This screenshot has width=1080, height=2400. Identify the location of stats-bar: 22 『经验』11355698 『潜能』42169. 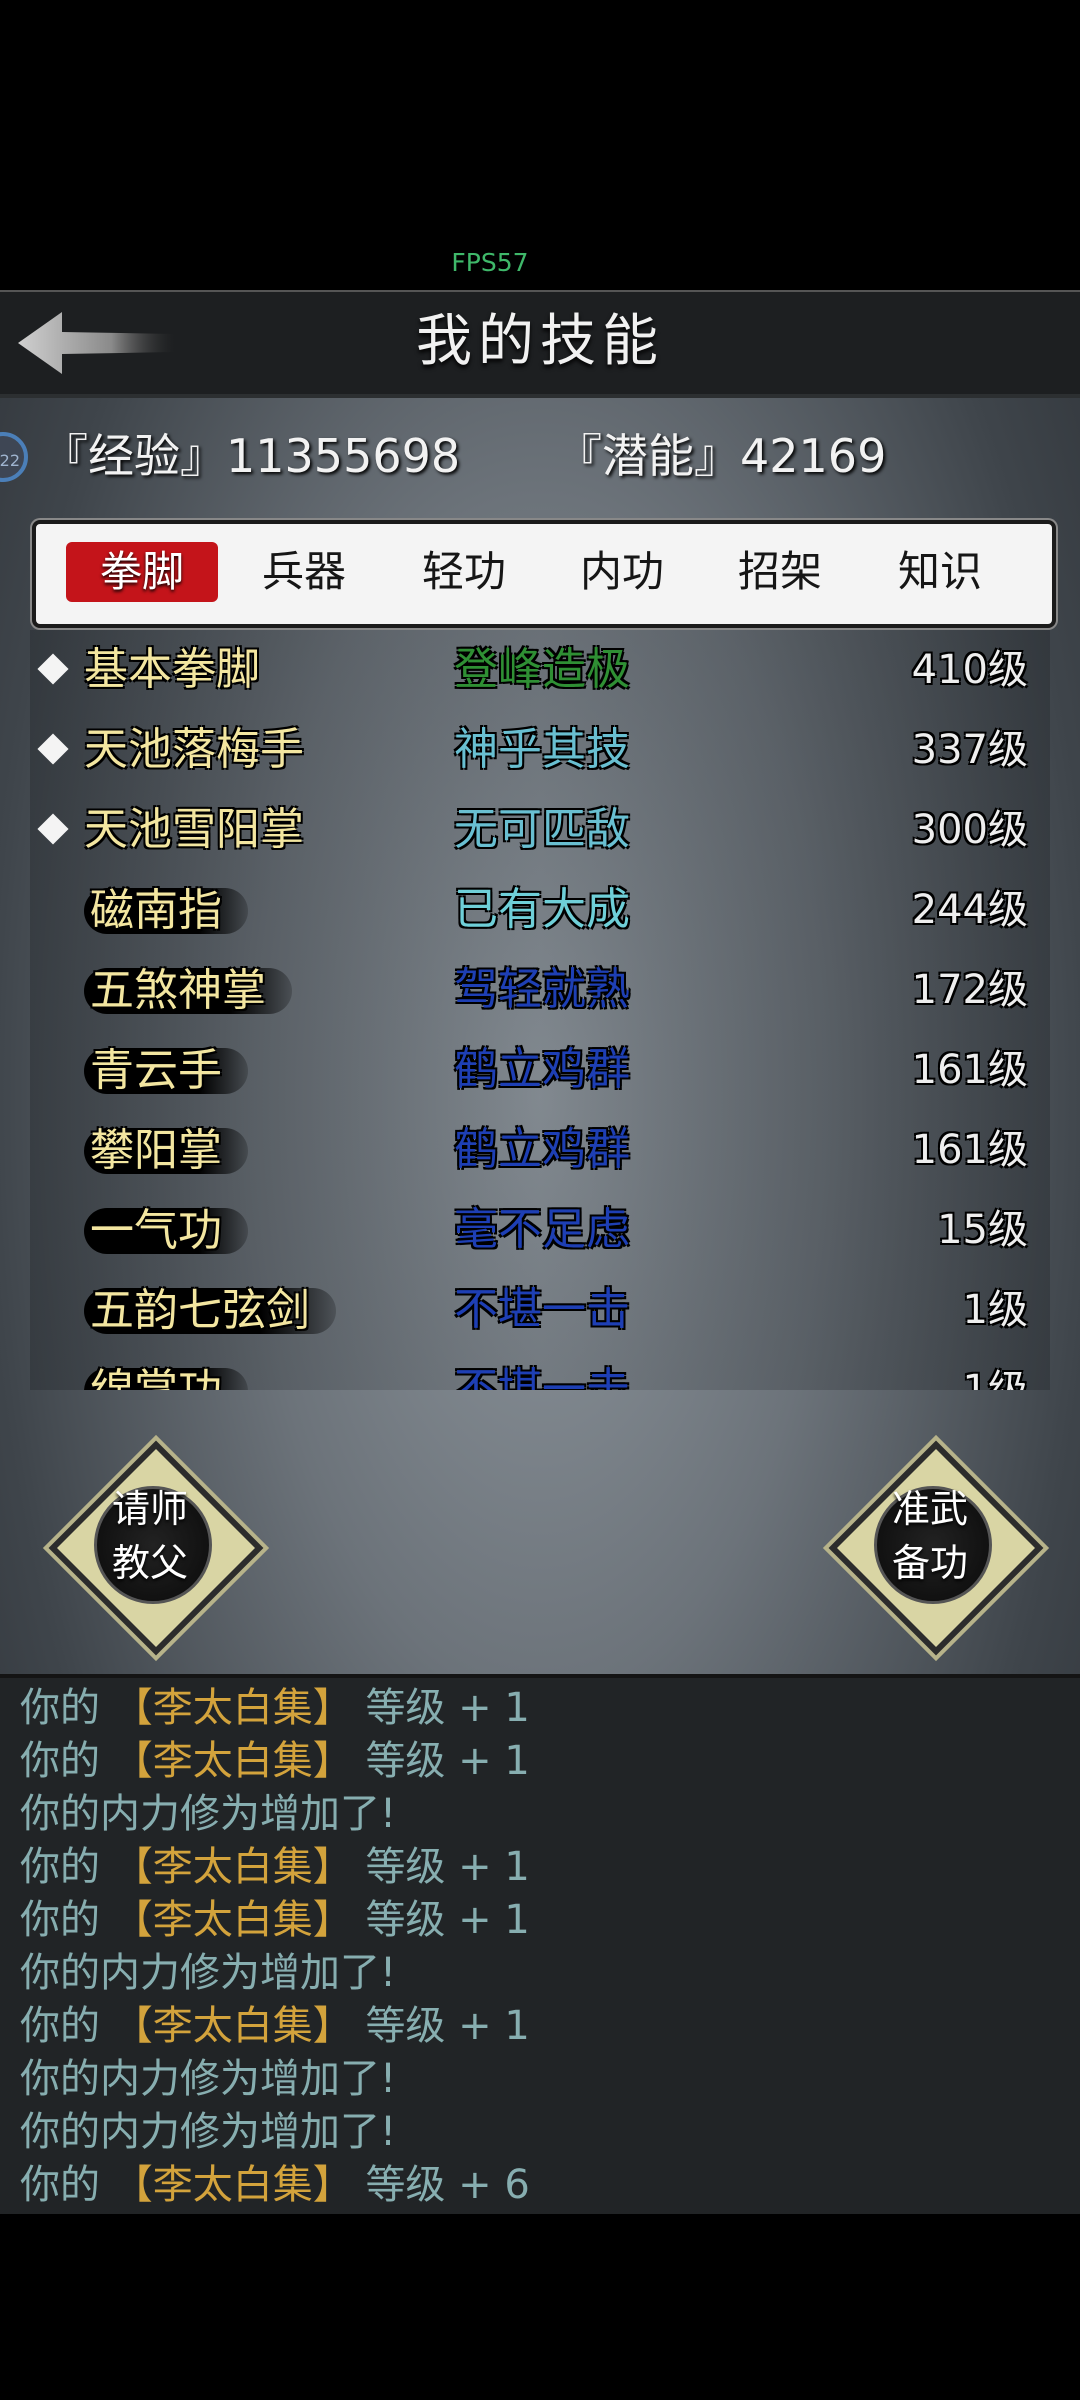
(540, 455).